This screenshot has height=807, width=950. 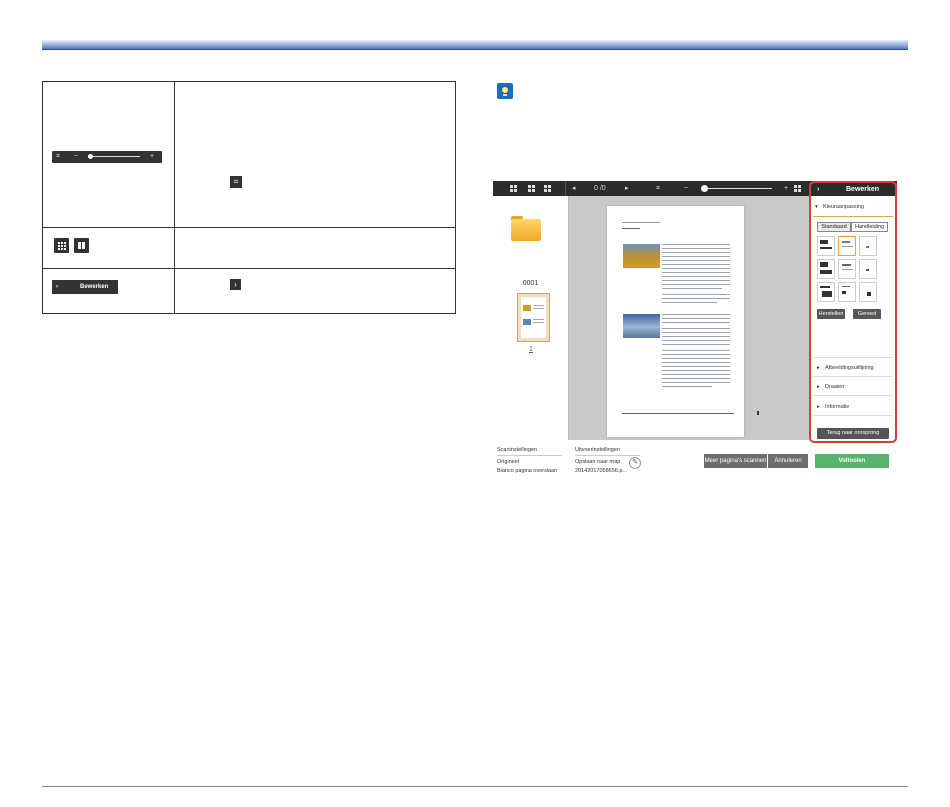 I want to click on zoom-out-icon: −, so click(x=76, y=156).